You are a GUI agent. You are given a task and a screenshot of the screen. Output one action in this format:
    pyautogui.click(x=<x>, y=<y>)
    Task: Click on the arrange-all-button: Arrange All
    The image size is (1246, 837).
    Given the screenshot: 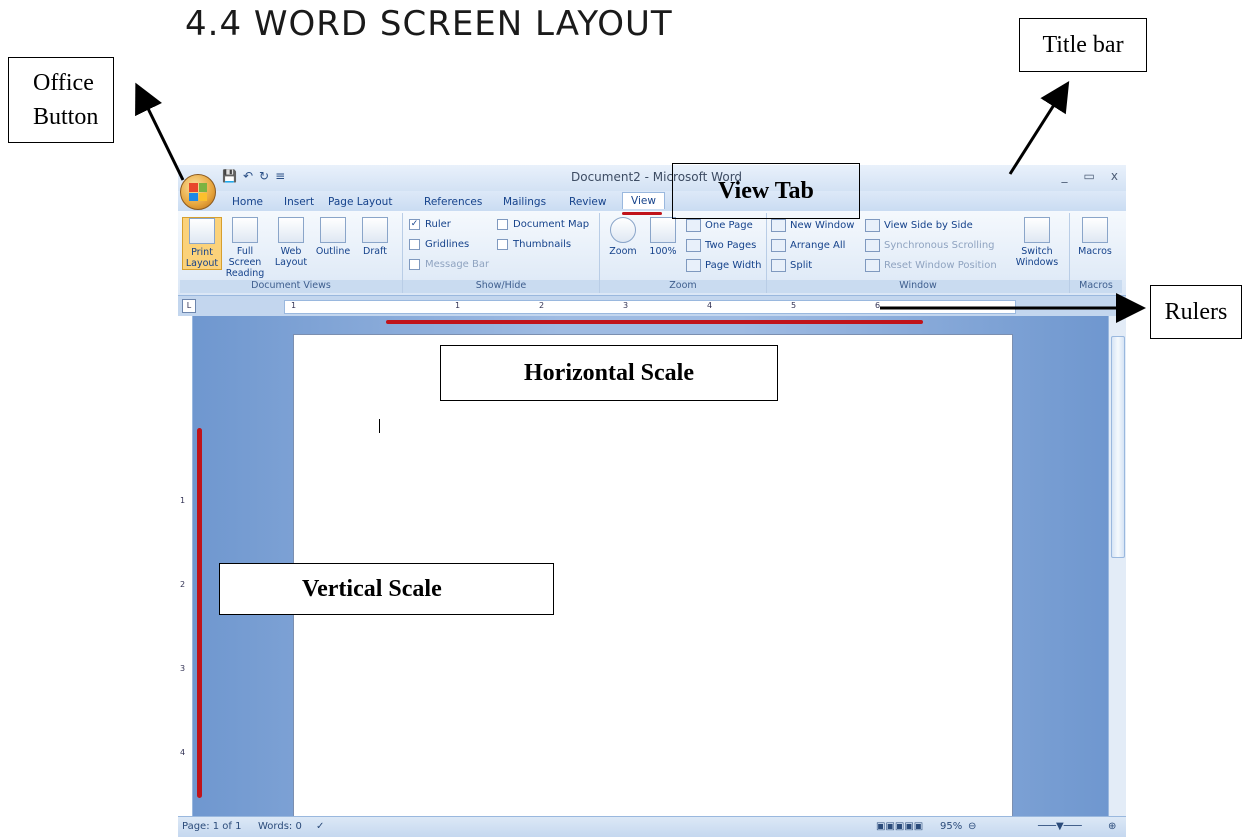 What is the action you would take?
    pyautogui.click(x=808, y=245)
    